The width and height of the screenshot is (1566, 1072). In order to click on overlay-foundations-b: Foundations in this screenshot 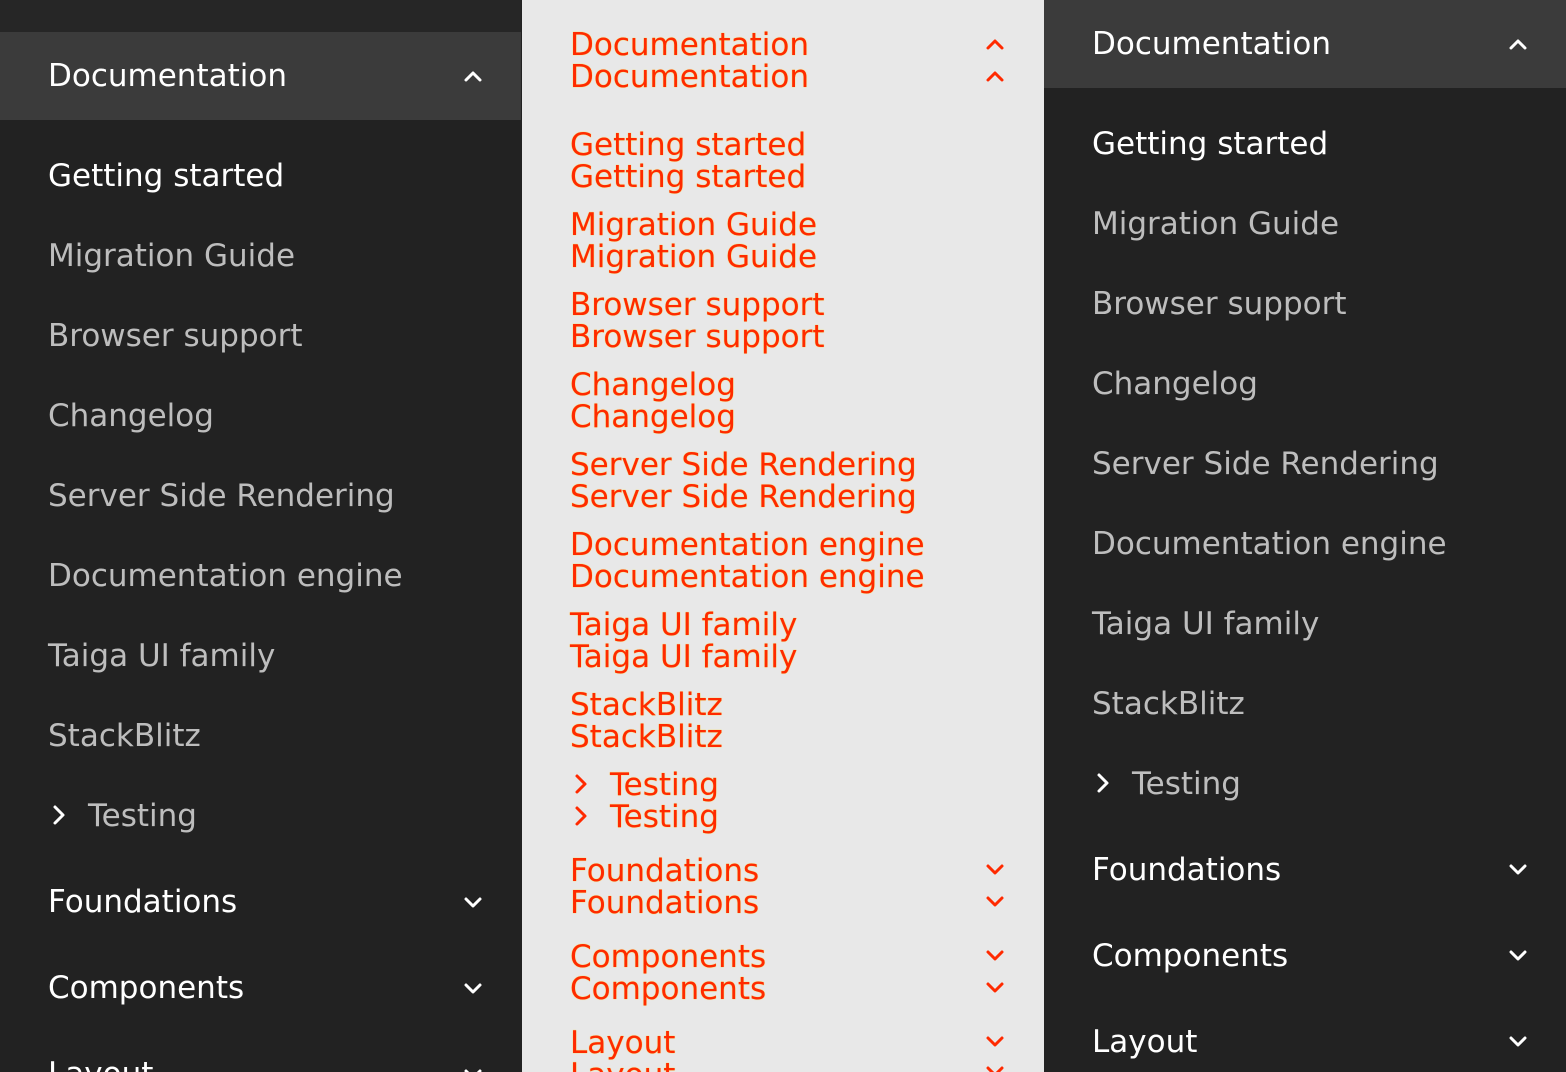, I will do `click(665, 903)`.